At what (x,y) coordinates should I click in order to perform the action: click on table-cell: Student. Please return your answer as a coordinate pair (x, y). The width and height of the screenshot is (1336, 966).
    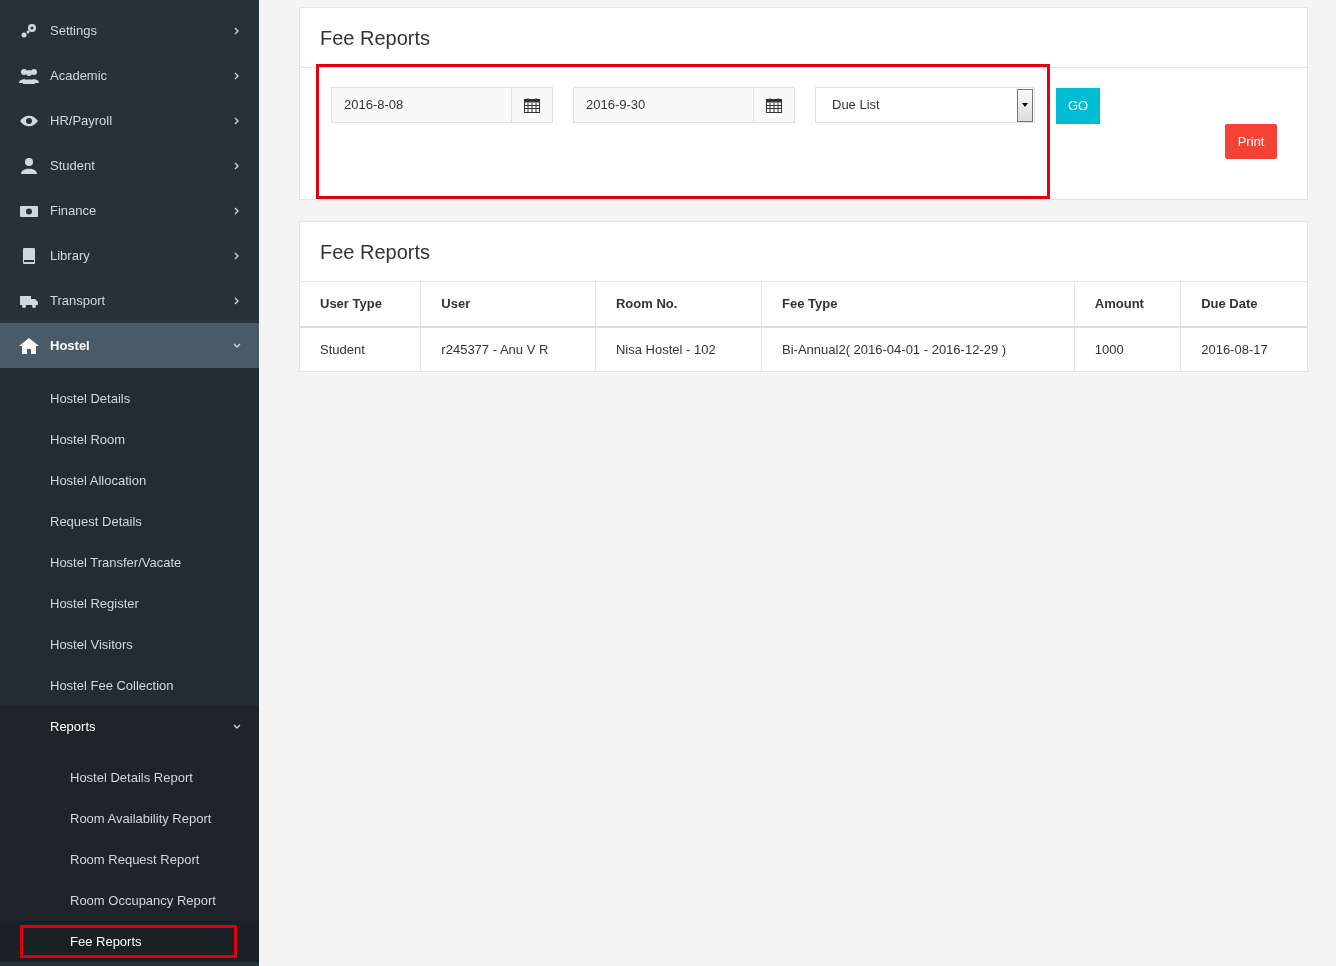
    Looking at the image, I should click on (360, 349).